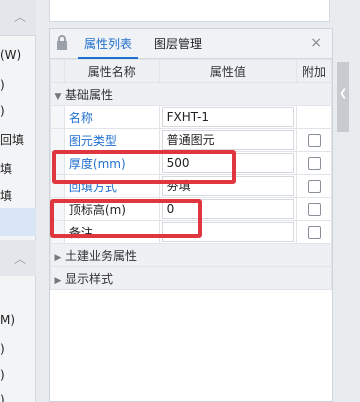 This screenshot has width=360, height=402. Describe the element at coordinates (316, 43) in the screenshot. I see `close-icon: ×` at that location.